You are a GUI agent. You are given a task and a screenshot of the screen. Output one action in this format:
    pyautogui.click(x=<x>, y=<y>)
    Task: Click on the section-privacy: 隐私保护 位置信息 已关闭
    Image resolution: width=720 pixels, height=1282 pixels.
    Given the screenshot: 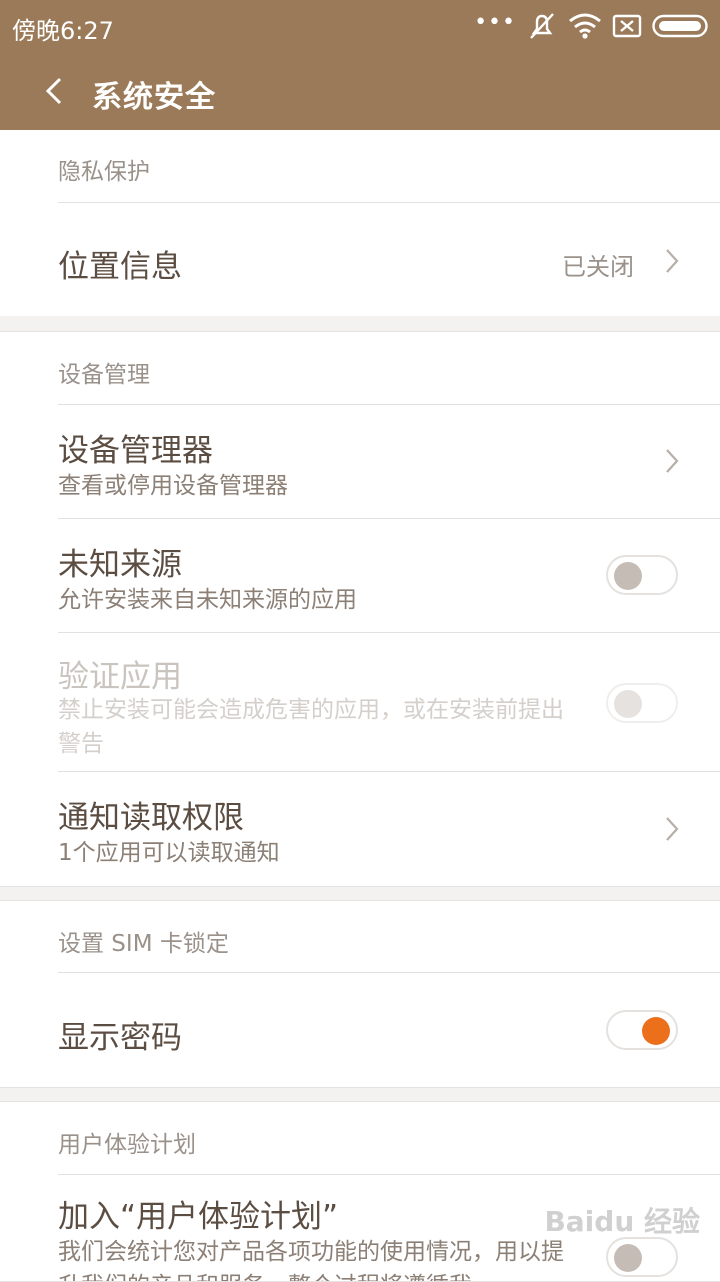 What is the action you would take?
    pyautogui.click(x=360, y=223)
    